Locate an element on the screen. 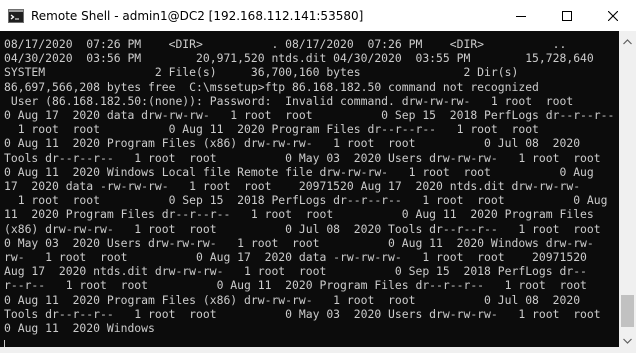 This screenshot has width=636, height=353. minimize-icon is located at coordinates (521, 15).